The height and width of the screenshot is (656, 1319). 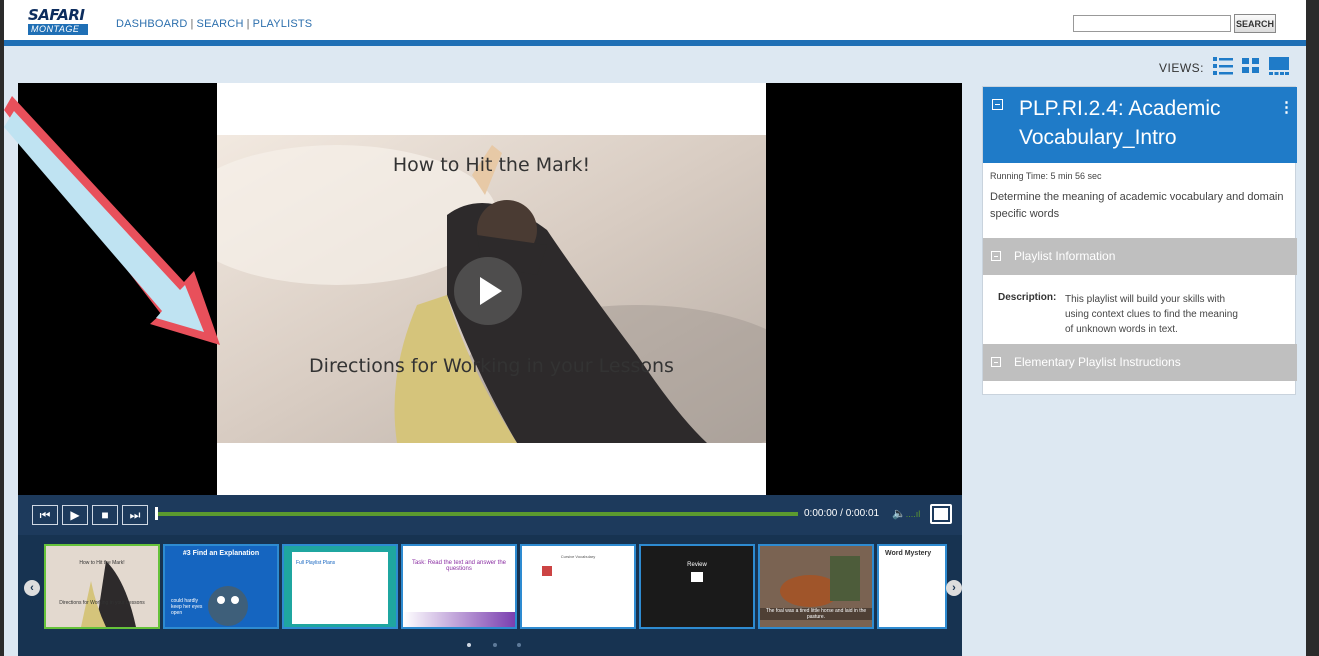 I want to click on thumbs-next-arrow: ›, so click(x=954, y=588).